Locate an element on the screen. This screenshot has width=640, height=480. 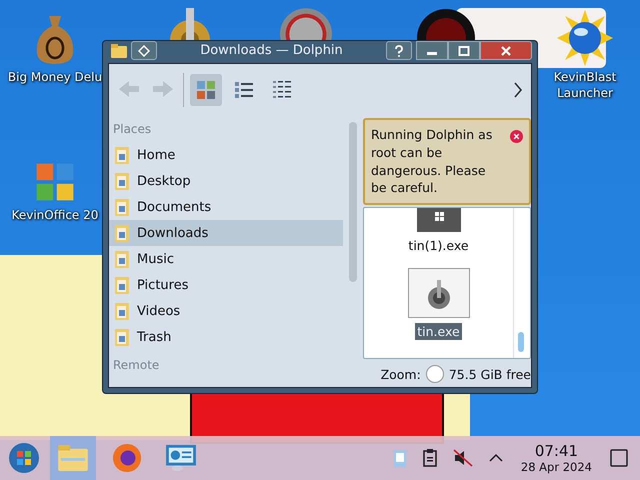
gear-icon is located at coordinates (439, 293).